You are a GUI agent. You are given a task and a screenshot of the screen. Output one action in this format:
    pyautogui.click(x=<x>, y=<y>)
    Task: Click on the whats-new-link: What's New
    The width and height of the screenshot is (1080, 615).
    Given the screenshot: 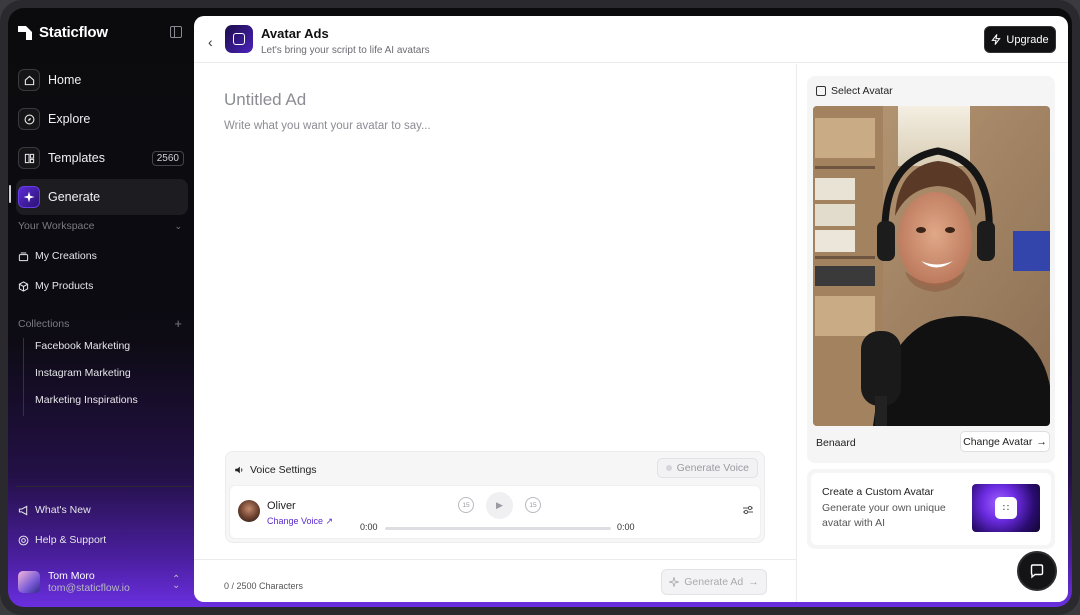 What is the action you would take?
    pyautogui.click(x=54, y=510)
    